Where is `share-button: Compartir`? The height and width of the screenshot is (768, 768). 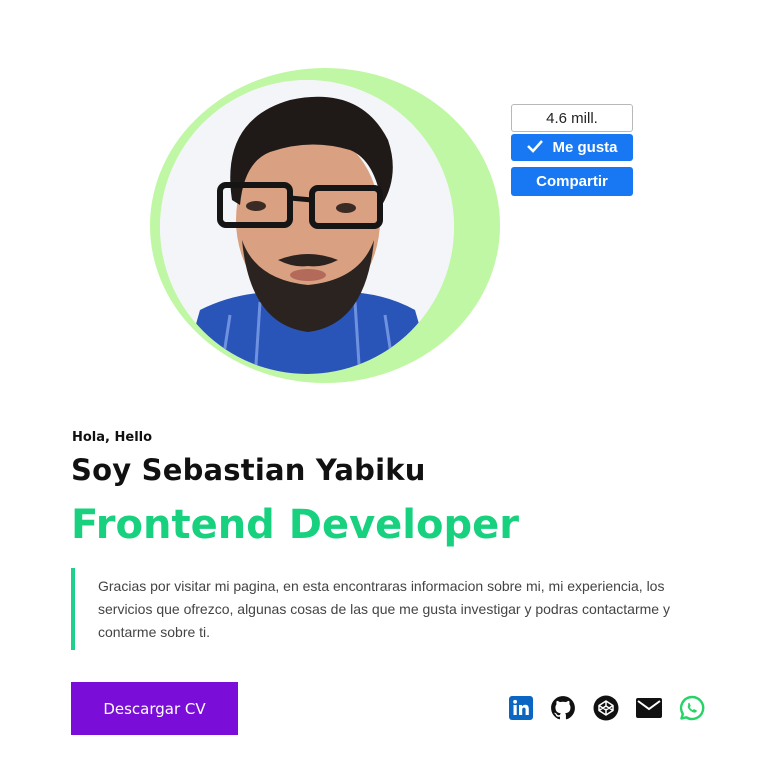 share-button: Compartir is located at coordinates (572, 181).